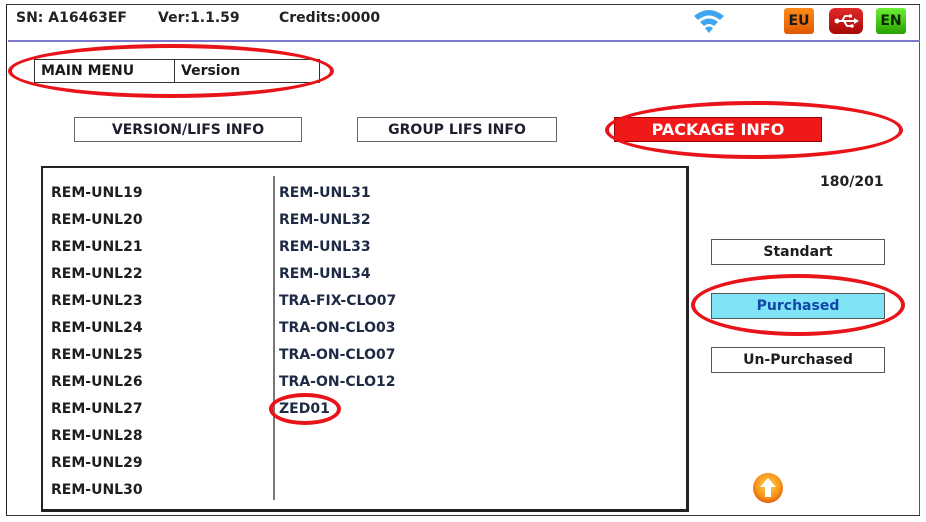  I want to click on package-list-item: TRA-ON-CLO07, so click(337, 355).